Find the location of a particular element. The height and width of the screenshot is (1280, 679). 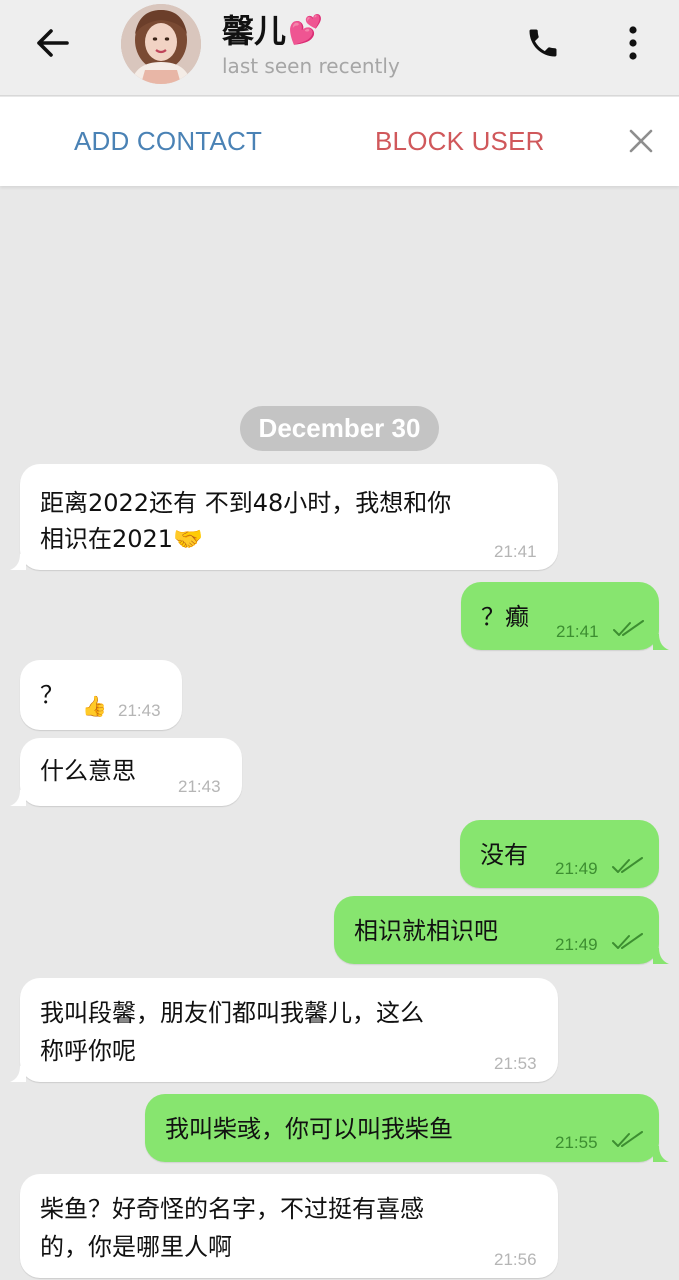

message-text-line2-text: 相识在2021 is located at coordinates (107, 539).